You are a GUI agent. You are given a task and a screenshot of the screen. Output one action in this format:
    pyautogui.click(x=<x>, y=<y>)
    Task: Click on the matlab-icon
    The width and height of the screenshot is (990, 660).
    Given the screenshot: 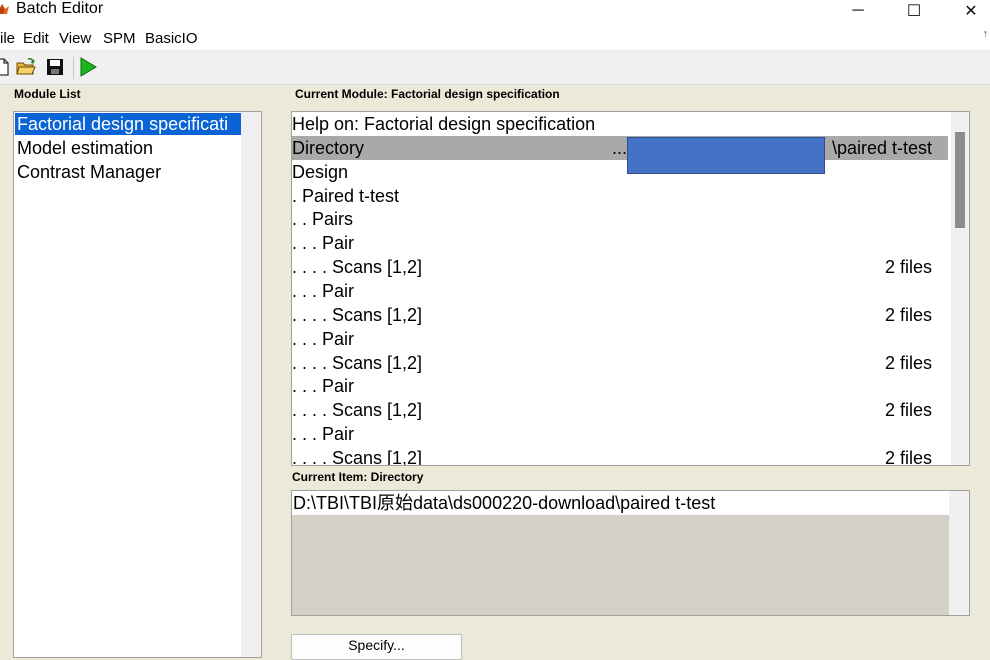 What is the action you would take?
    pyautogui.click(x=4, y=9)
    